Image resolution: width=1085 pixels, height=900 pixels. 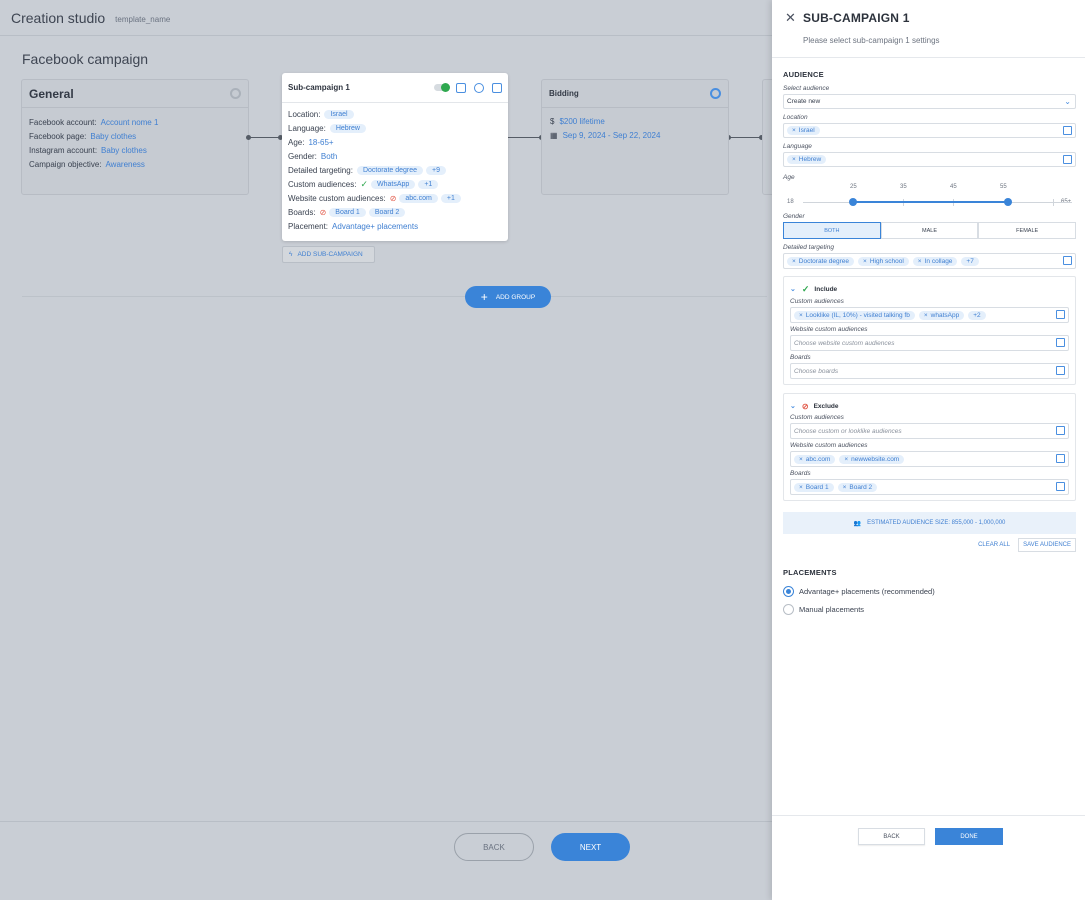 I want to click on include-custom-chip: × Looklike (IL, 10%) - visited talking fb, so click(x=854, y=315).